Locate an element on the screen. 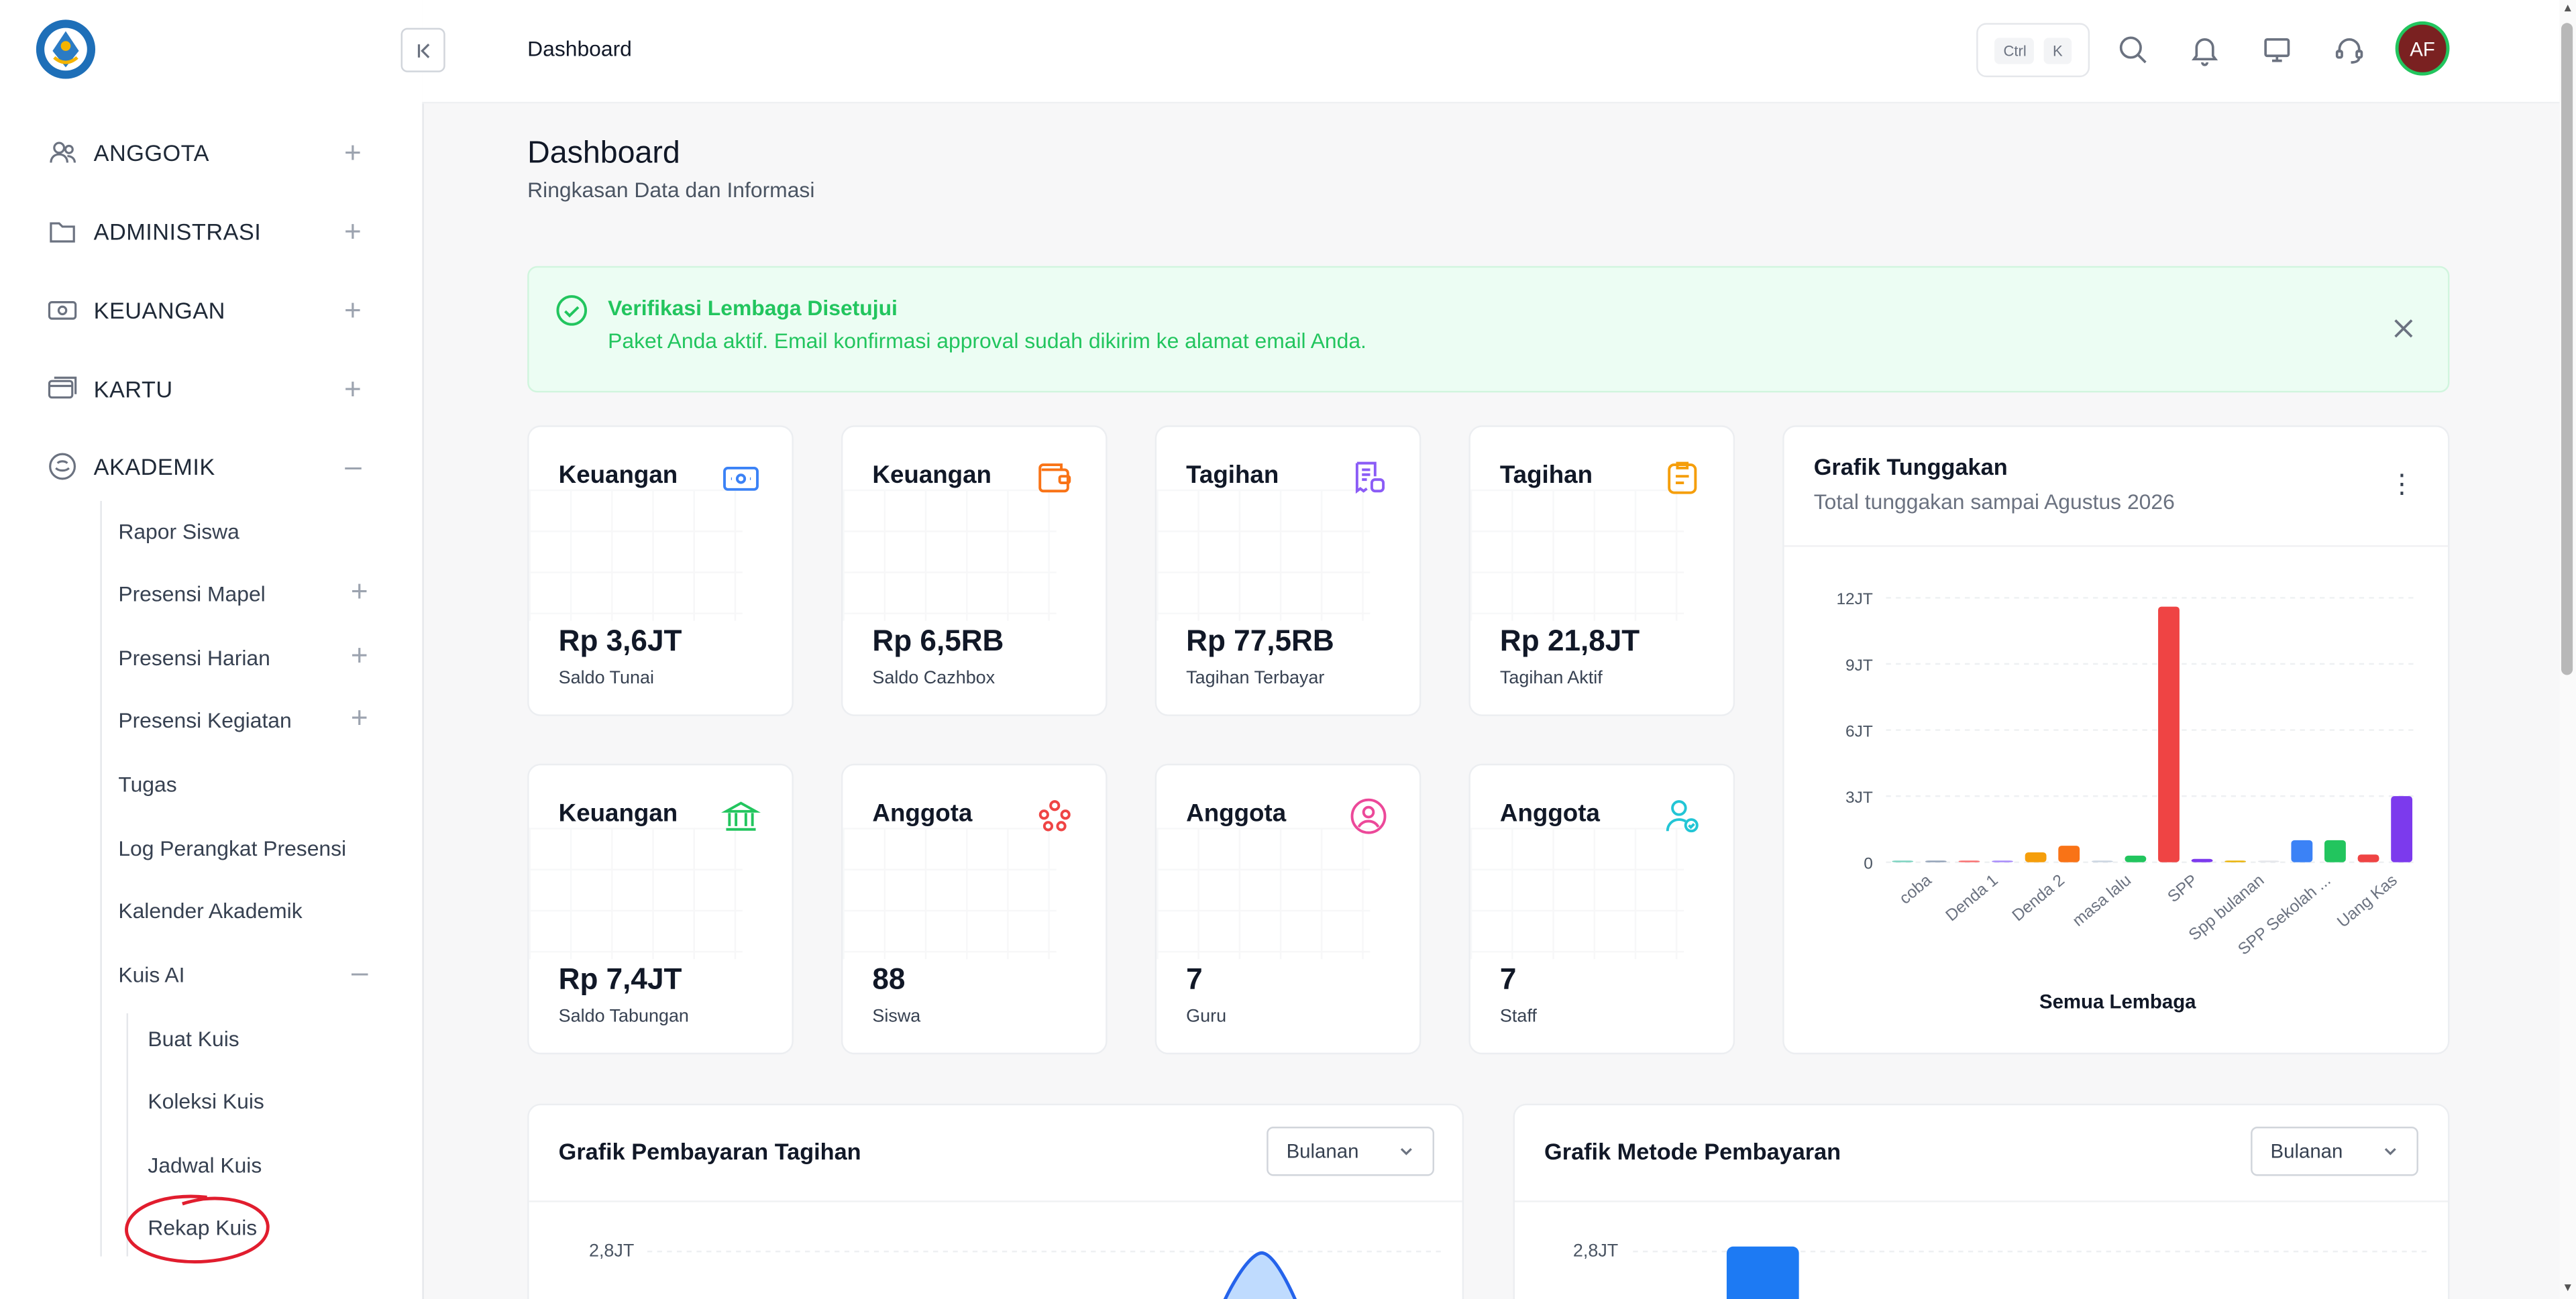 The image size is (2576, 1299). bill-active-icon is located at coordinates (1682, 478).